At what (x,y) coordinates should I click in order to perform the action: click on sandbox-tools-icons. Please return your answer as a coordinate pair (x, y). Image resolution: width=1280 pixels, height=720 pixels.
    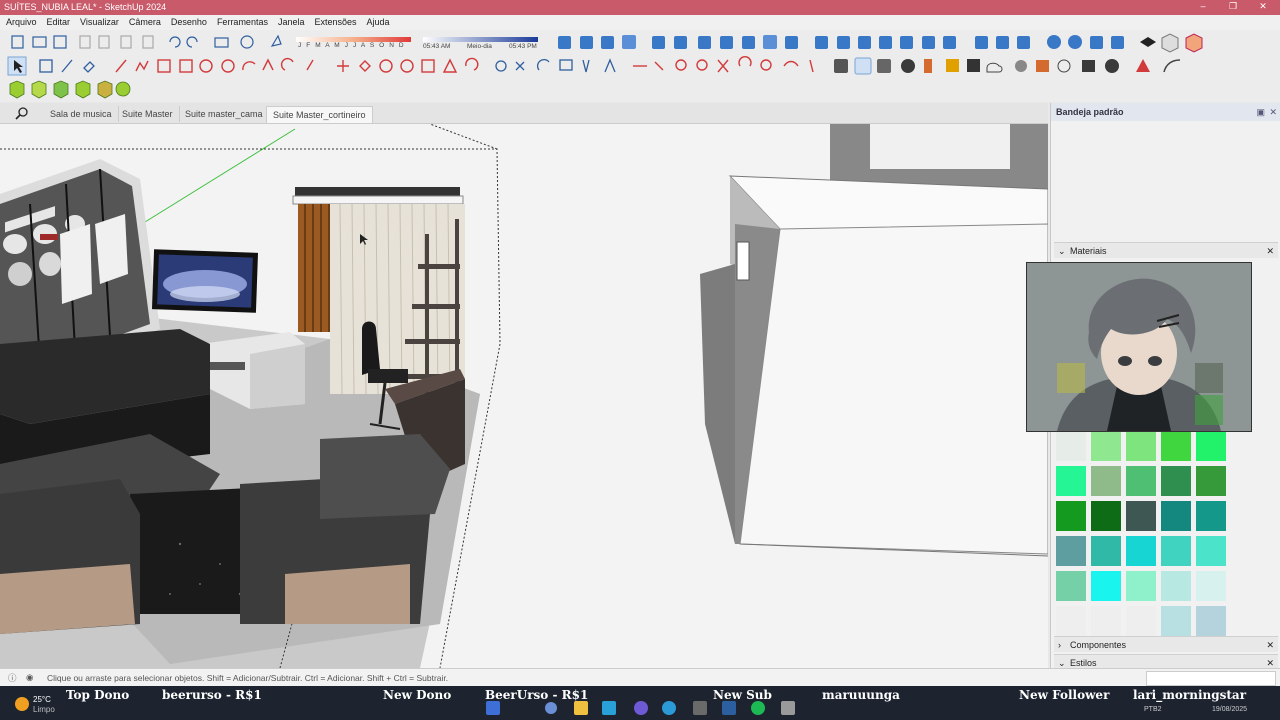
    Looking at the image, I should click on (100, 90).